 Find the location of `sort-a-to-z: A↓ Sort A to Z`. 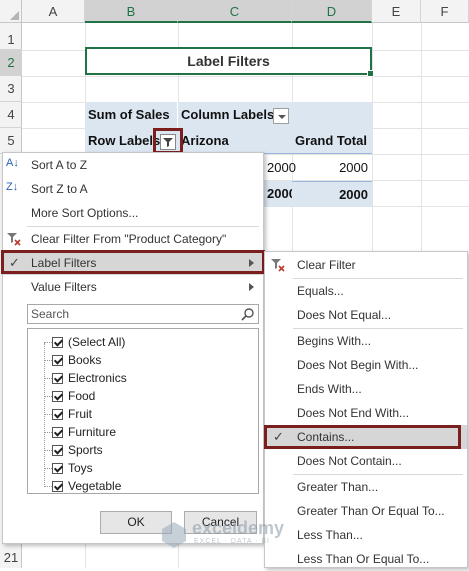

sort-a-to-z: A↓ Sort A to Z is located at coordinates (133, 165).